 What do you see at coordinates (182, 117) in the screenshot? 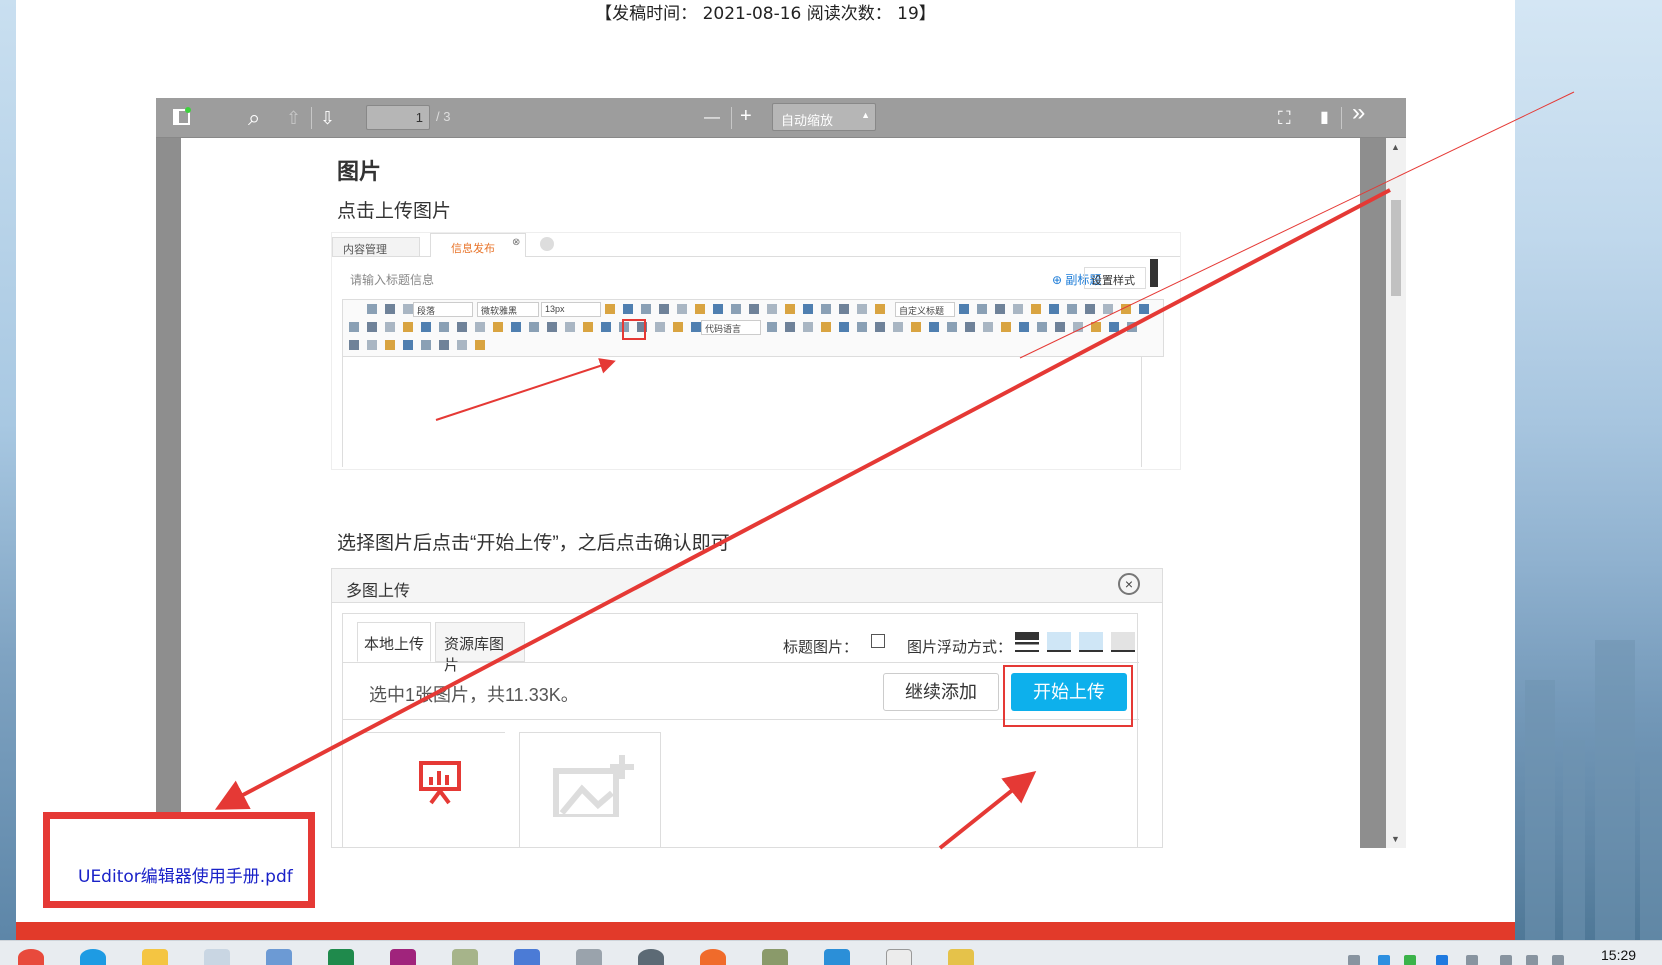
I see `sidebar-toggle-icon` at bounding box center [182, 117].